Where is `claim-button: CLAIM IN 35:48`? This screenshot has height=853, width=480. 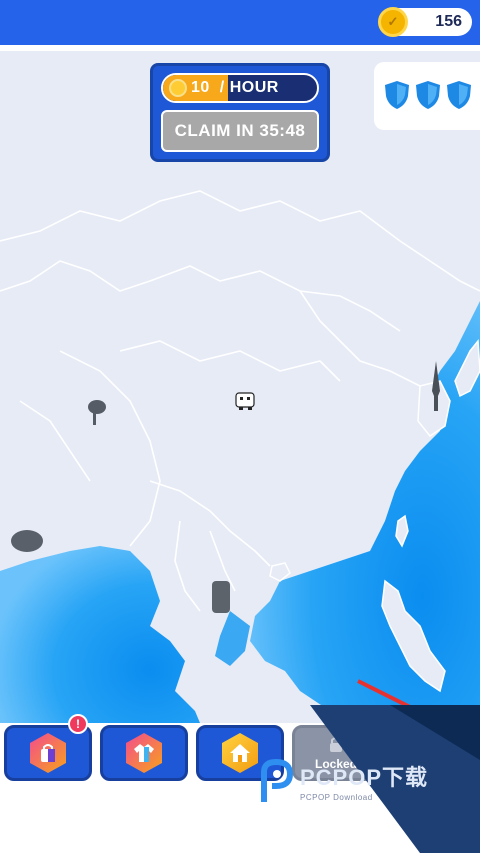
claim-button: CLAIM IN 35:48 is located at coordinates (240, 131).